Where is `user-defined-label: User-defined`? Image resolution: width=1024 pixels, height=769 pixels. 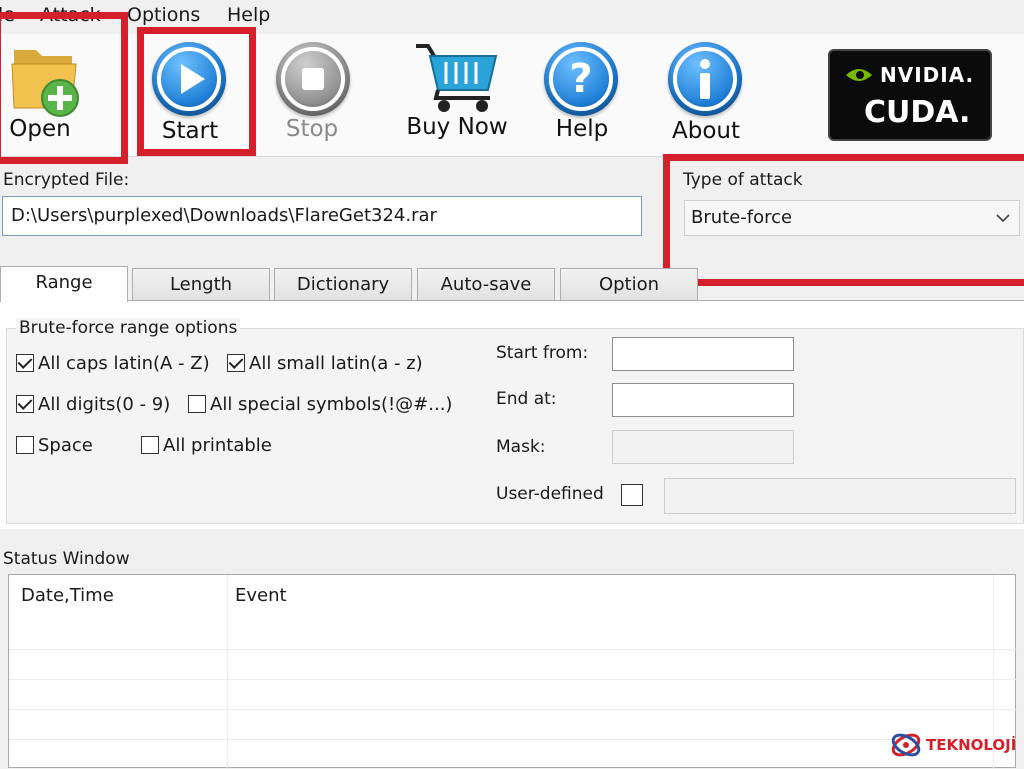 user-defined-label: User-defined is located at coordinates (550, 494).